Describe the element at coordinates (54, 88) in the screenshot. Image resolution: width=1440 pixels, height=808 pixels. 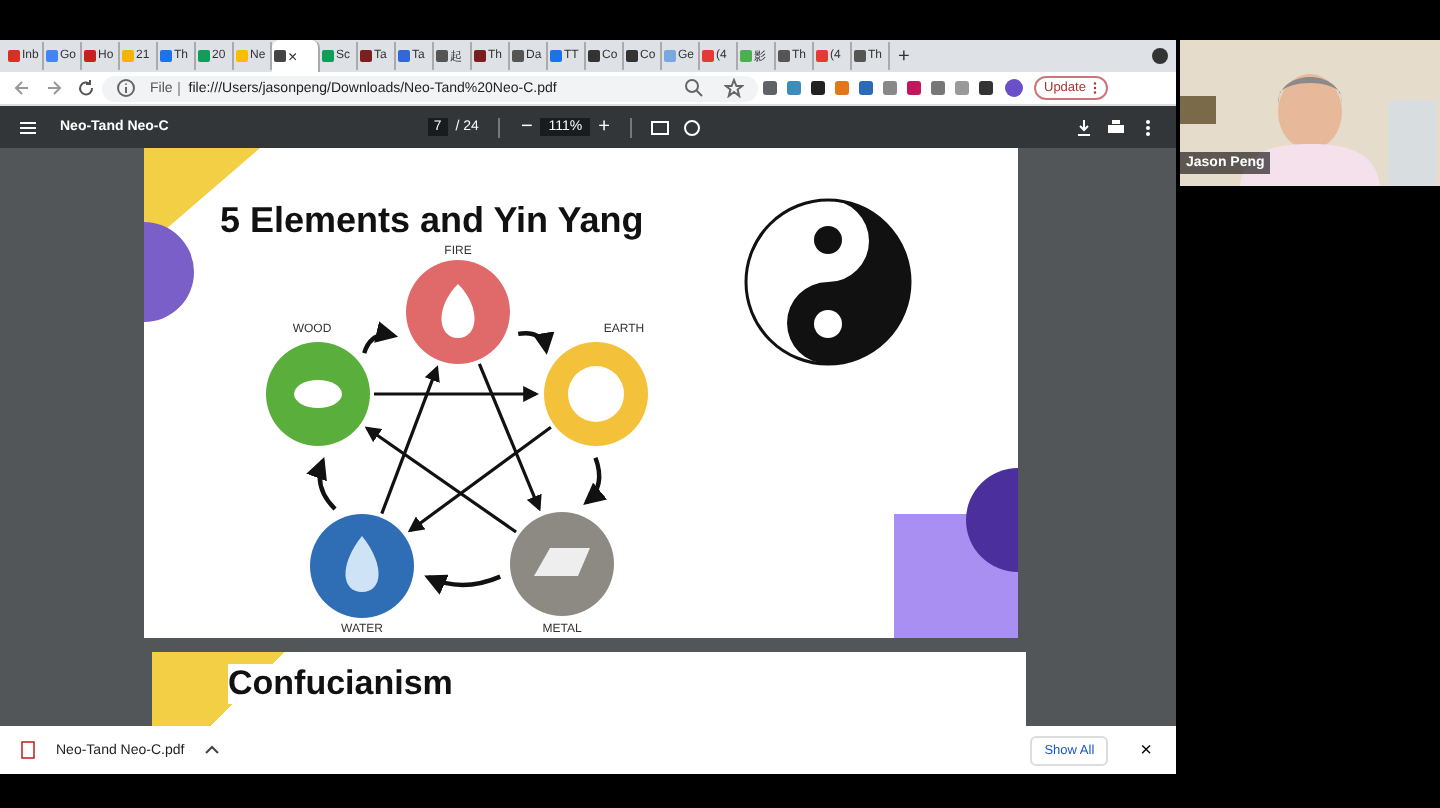
I see `forward-icon` at that location.